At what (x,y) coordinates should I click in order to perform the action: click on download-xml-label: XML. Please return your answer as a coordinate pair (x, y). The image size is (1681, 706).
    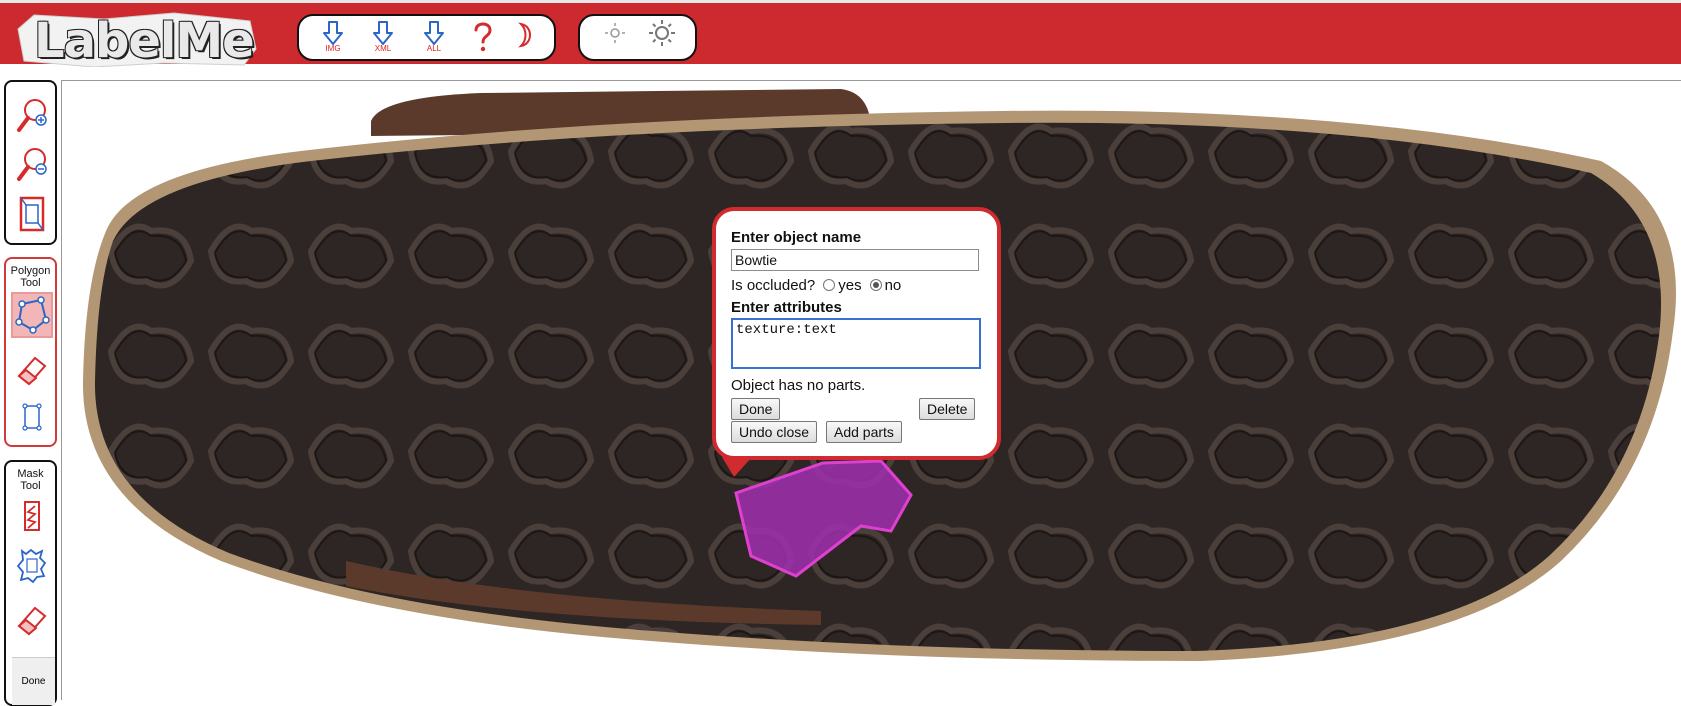
    Looking at the image, I should click on (383, 48).